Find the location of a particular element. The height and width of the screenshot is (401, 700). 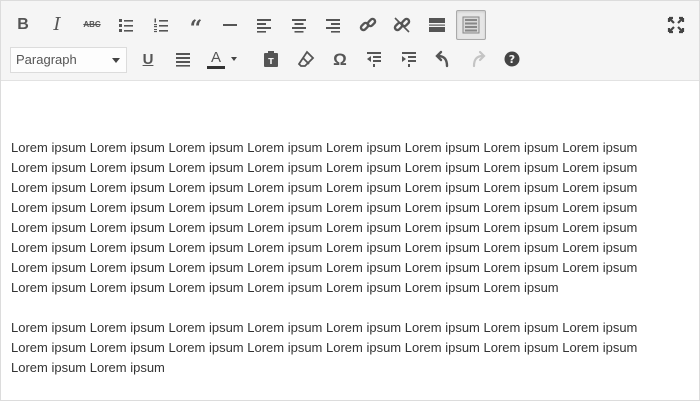

horizontal-line-icon is located at coordinates (230, 25).